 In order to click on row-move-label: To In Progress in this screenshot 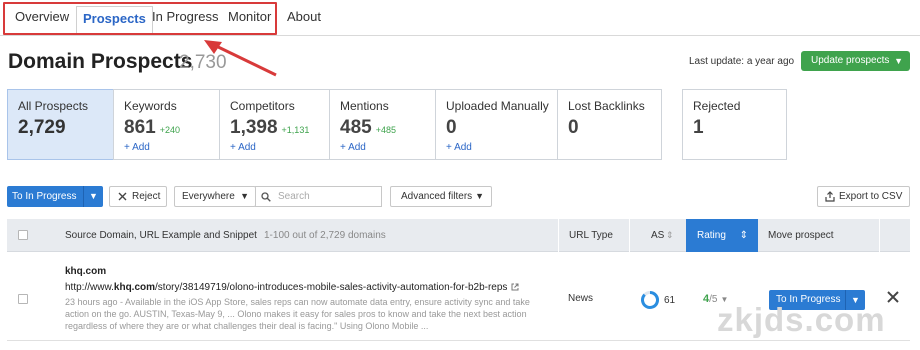, I will do `click(808, 299)`.